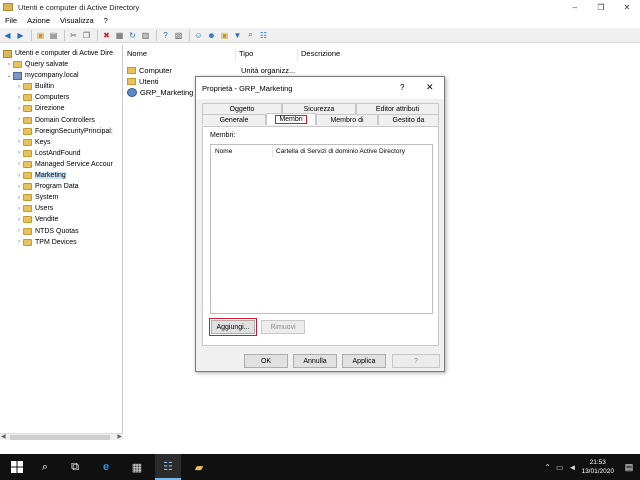 This screenshot has height=480, width=640. Describe the element at coordinates (347, 119) in the screenshot. I see `tab-membro-di: Membro di` at that location.